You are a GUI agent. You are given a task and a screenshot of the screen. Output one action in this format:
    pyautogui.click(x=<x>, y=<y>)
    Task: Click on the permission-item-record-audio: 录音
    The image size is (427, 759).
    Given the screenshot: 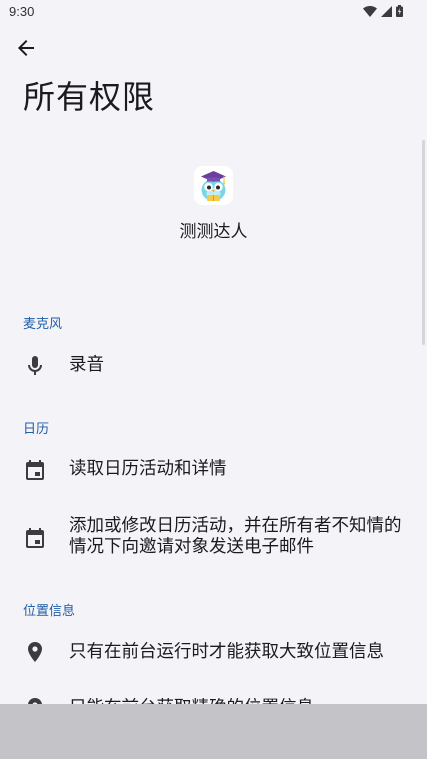 What is the action you would take?
    pyautogui.click(x=213, y=366)
    